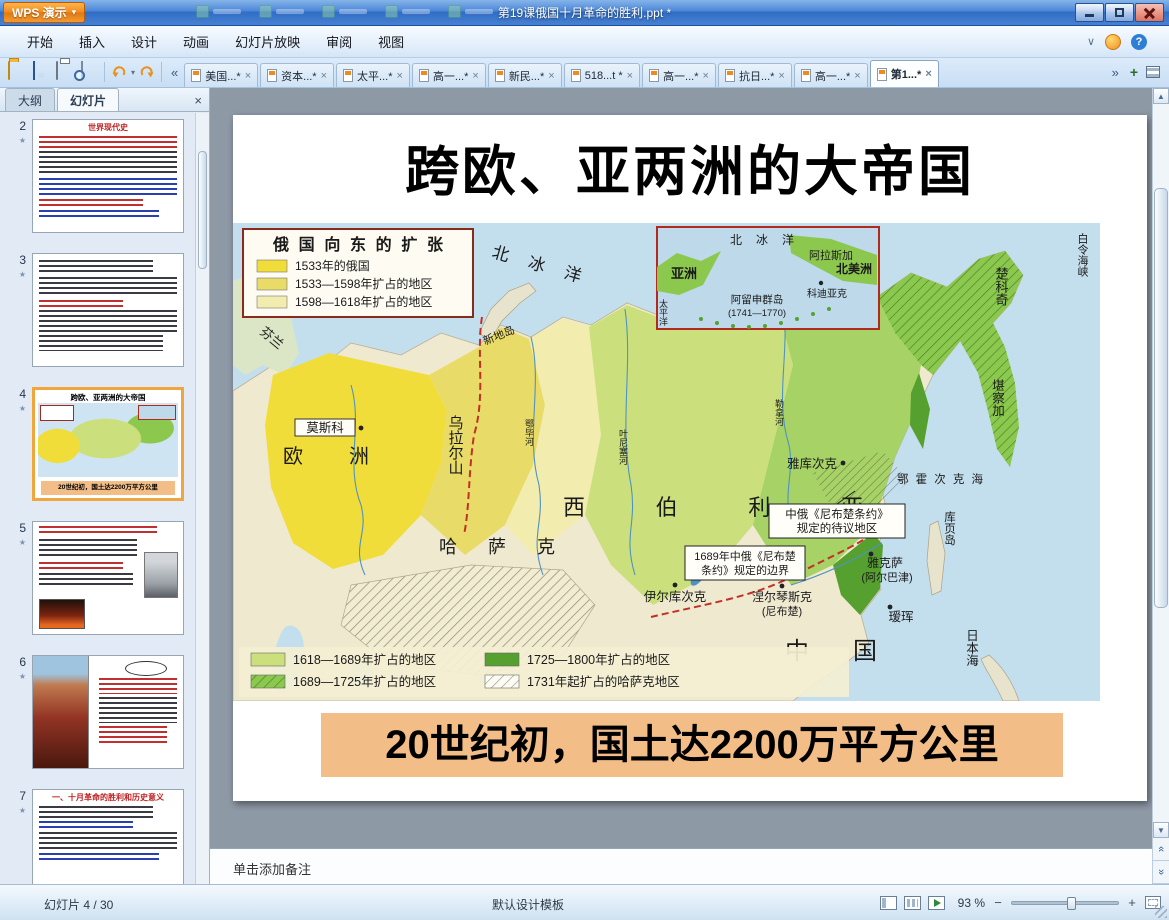 The width and height of the screenshot is (1169, 920). What do you see at coordinates (971, 903) in the screenshot?
I see `zoom-level: 93 %` at bounding box center [971, 903].